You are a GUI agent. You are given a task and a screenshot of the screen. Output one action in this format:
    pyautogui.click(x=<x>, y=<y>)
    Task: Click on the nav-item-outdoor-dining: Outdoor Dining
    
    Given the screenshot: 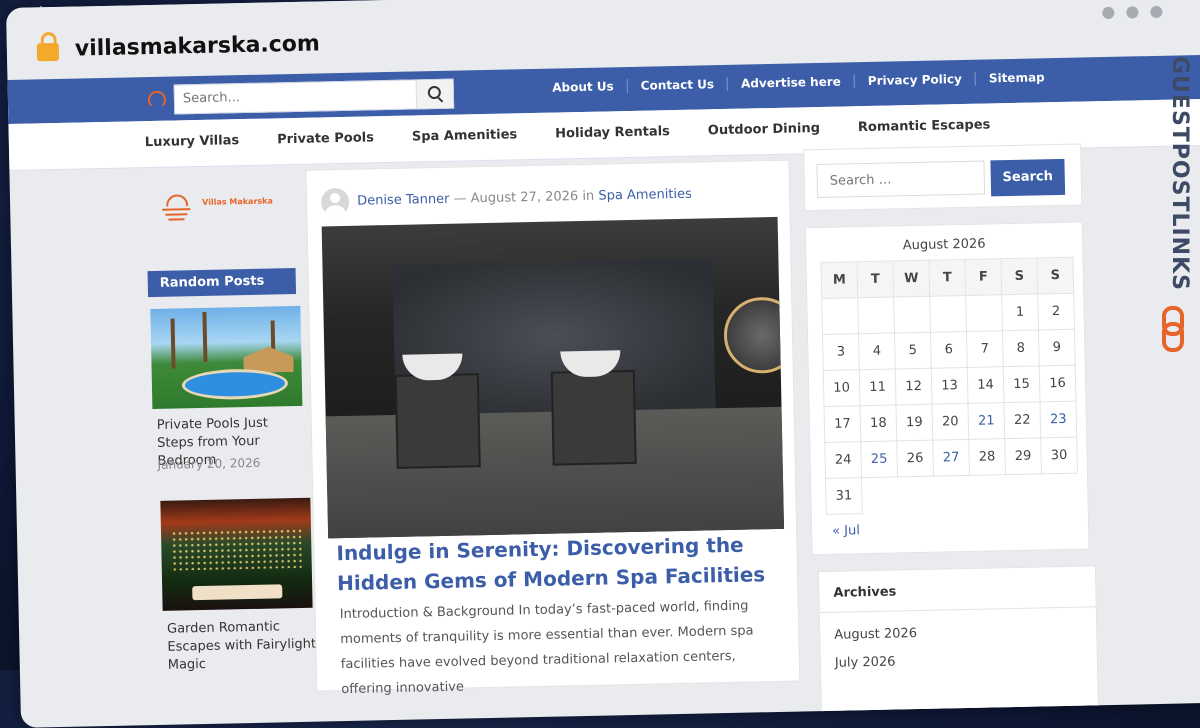 What is the action you would take?
    pyautogui.click(x=764, y=129)
    